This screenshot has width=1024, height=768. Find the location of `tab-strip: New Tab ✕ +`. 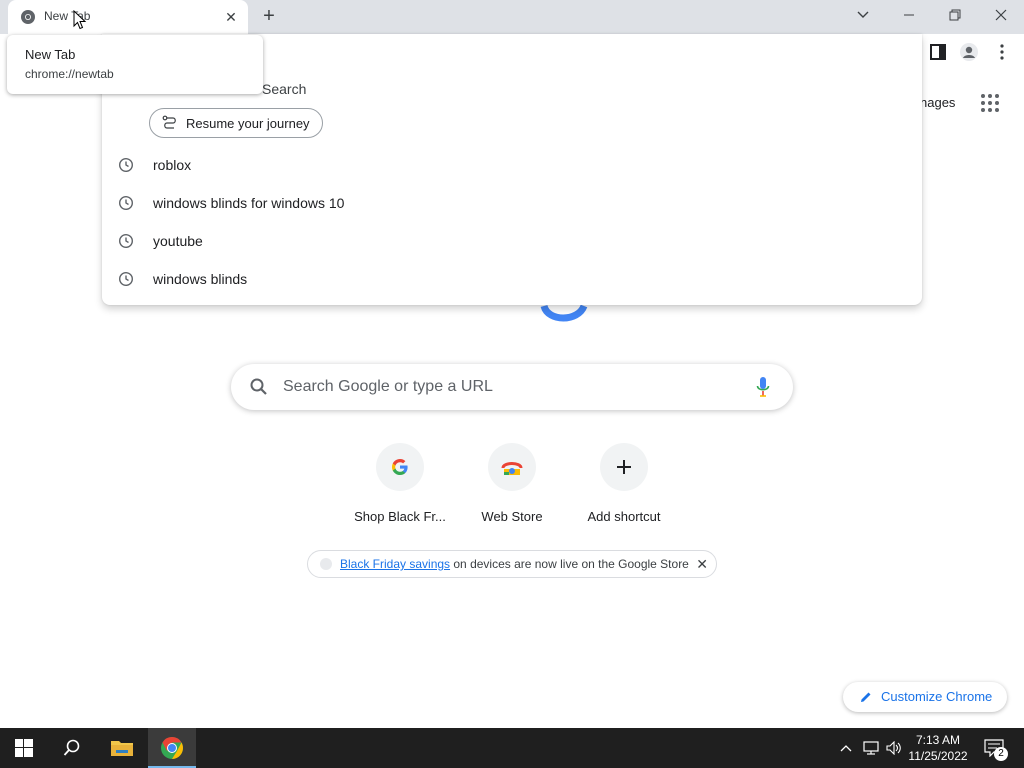

tab-strip: New Tab ✕ + is located at coordinates (512, 17).